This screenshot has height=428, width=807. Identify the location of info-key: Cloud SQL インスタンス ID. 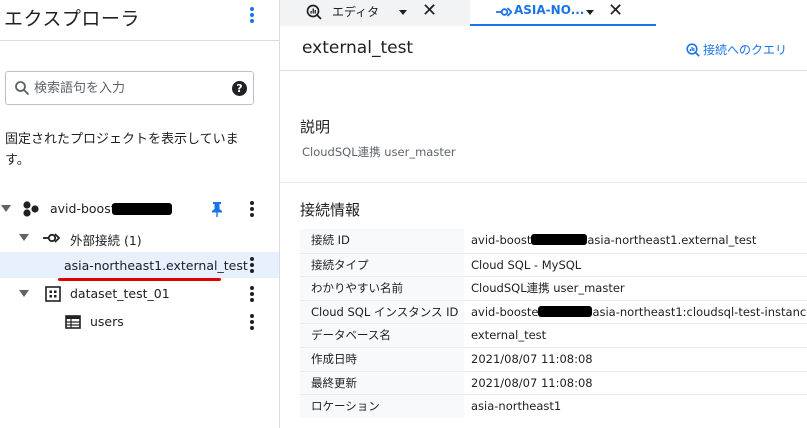
(382, 312).